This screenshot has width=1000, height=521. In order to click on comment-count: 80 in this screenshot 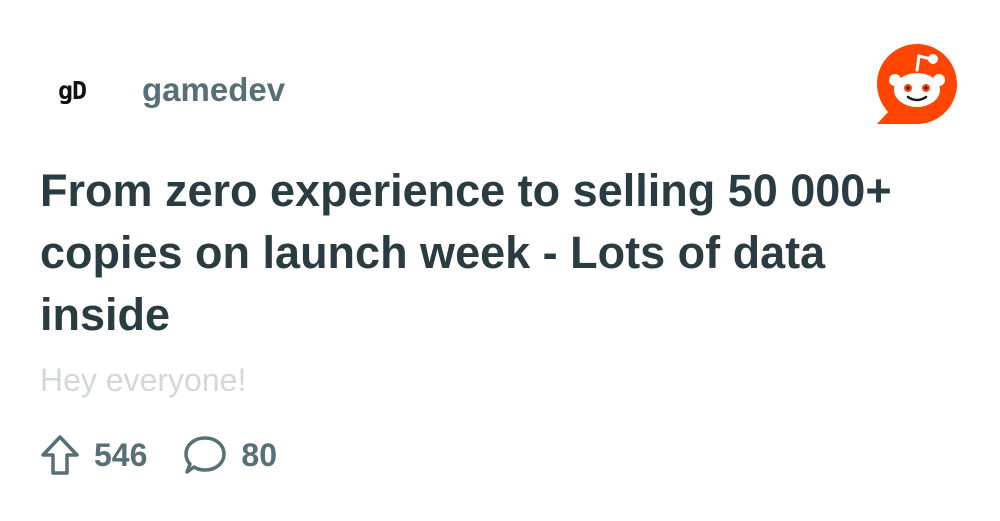, I will do `click(259, 454)`.